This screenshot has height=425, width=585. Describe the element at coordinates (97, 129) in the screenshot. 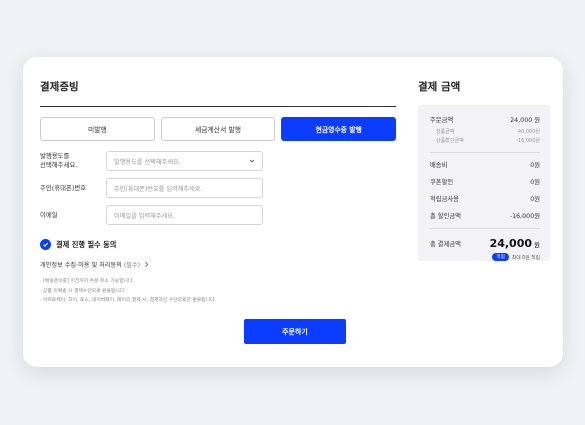

I see `tab-no-issue: 미발행` at that location.